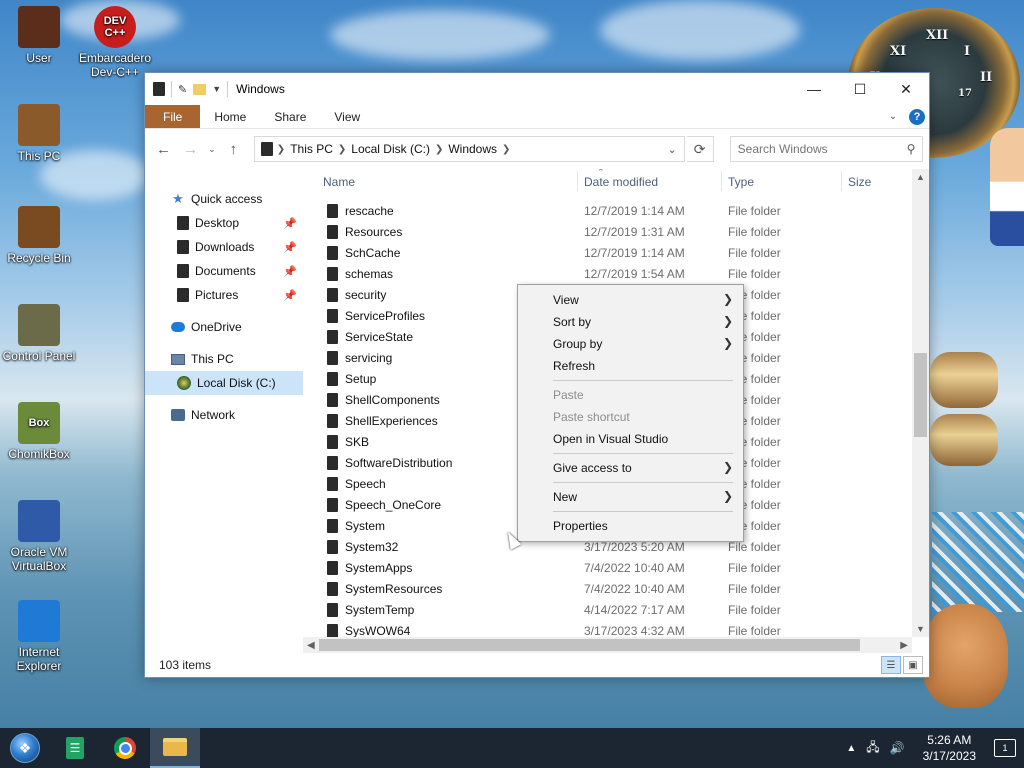 The image size is (1024, 768). What do you see at coordinates (754, 231) in the screenshot?
I see `file-type: File folder` at bounding box center [754, 231].